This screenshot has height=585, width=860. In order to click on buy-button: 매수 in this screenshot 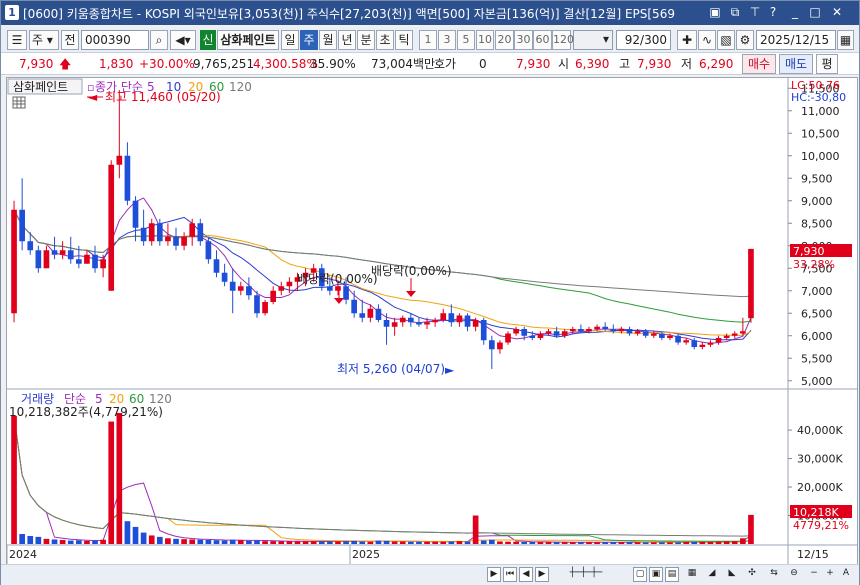, I will do `click(759, 64)`.